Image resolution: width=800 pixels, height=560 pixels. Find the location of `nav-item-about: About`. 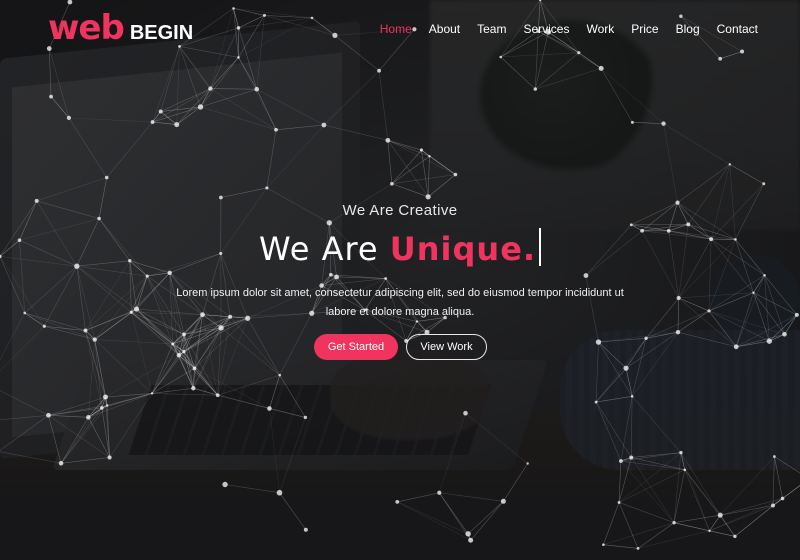

nav-item-about: About is located at coordinates (444, 29).